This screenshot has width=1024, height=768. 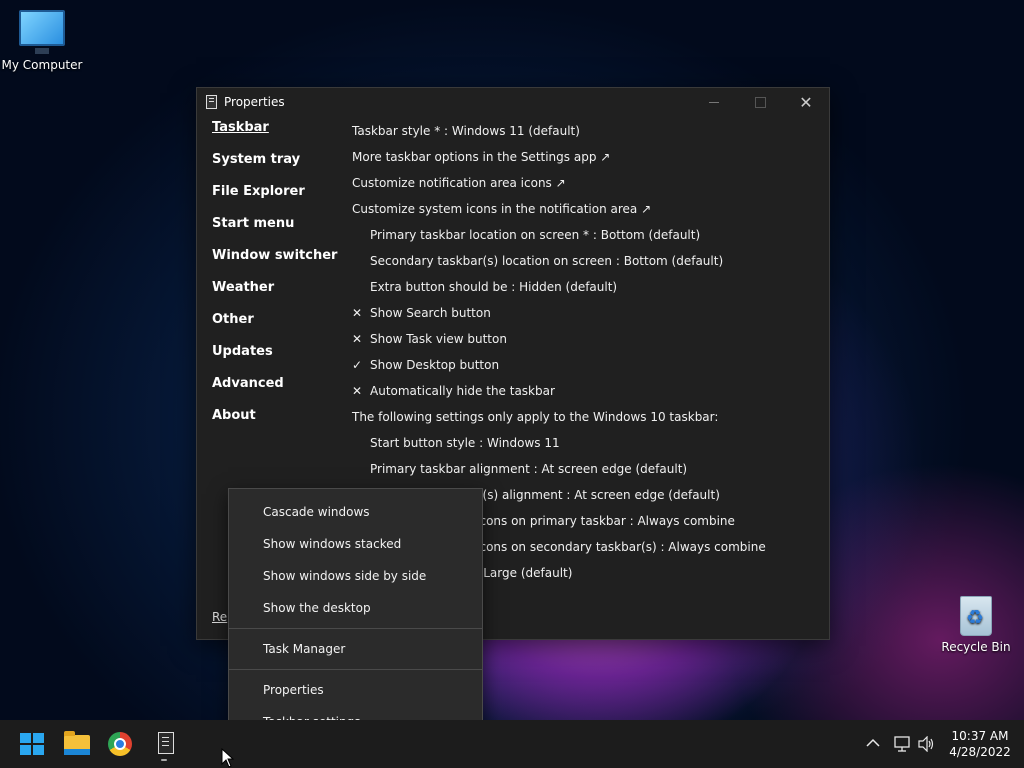 What do you see at coordinates (219, 617) in the screenshot?
I see `reset-link: Re` at bounding box center [219, 617].